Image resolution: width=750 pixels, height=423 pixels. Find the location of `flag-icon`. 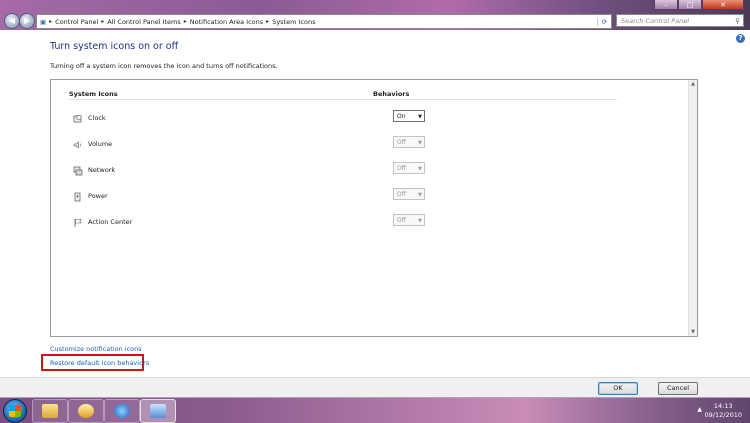

flag-icon is located at coordinates (78, 223).